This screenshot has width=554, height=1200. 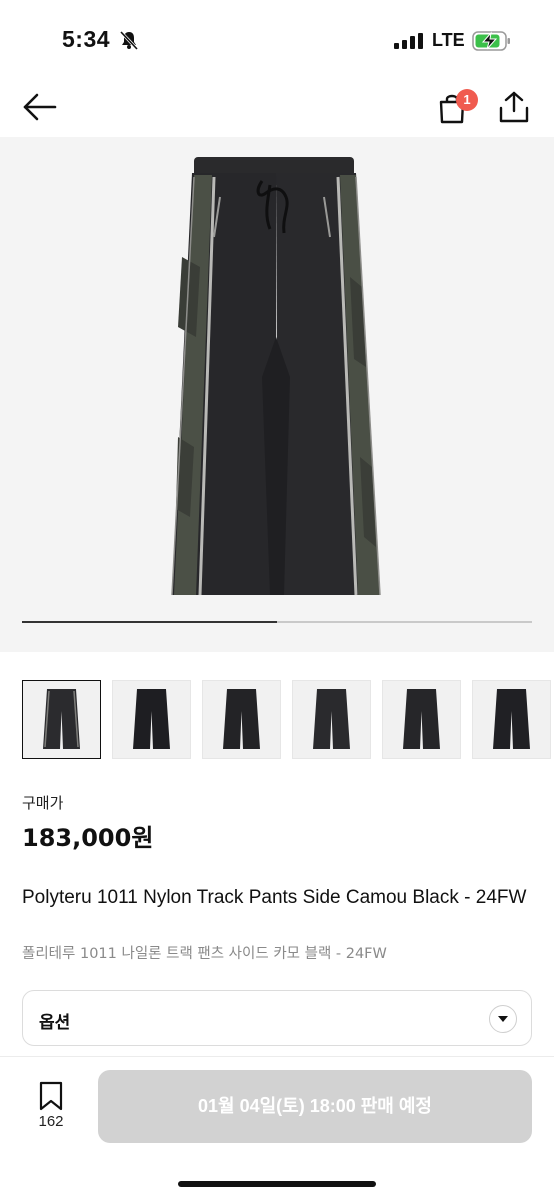 I want to click on bottom-action-bar: 162 01월 04일(토) 18:00 판매 예정, so click(x=277, y=1128).